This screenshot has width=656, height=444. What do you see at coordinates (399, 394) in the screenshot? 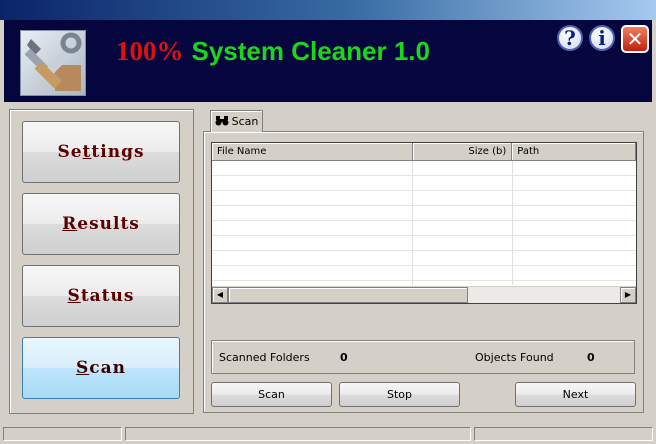
I see `stop-button: Stop` at bounding box center [399, 394].